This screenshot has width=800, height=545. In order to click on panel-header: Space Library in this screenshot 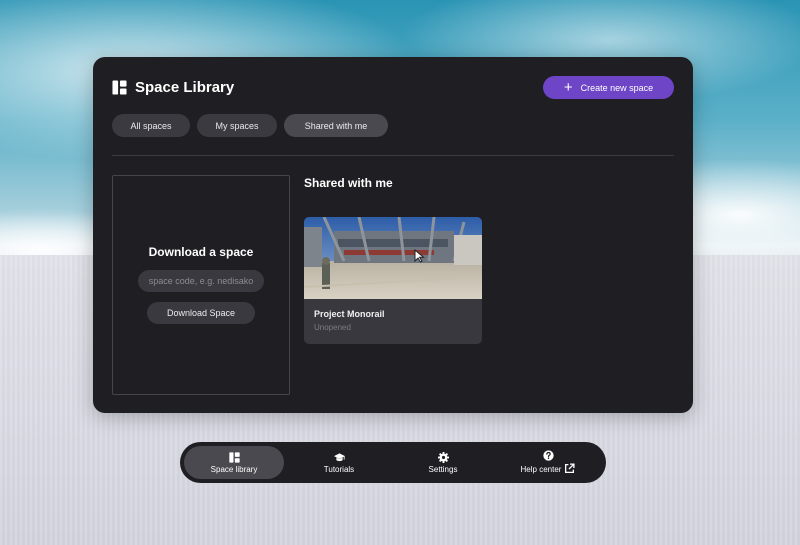, I will do `click(173, 87)`.